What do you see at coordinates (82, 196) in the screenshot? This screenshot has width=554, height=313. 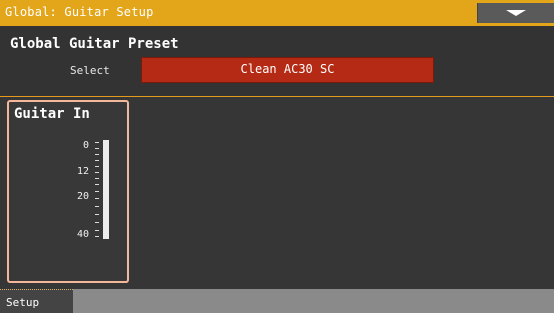 I see `tick-label-20: 20` at bounding box center [82, 196].